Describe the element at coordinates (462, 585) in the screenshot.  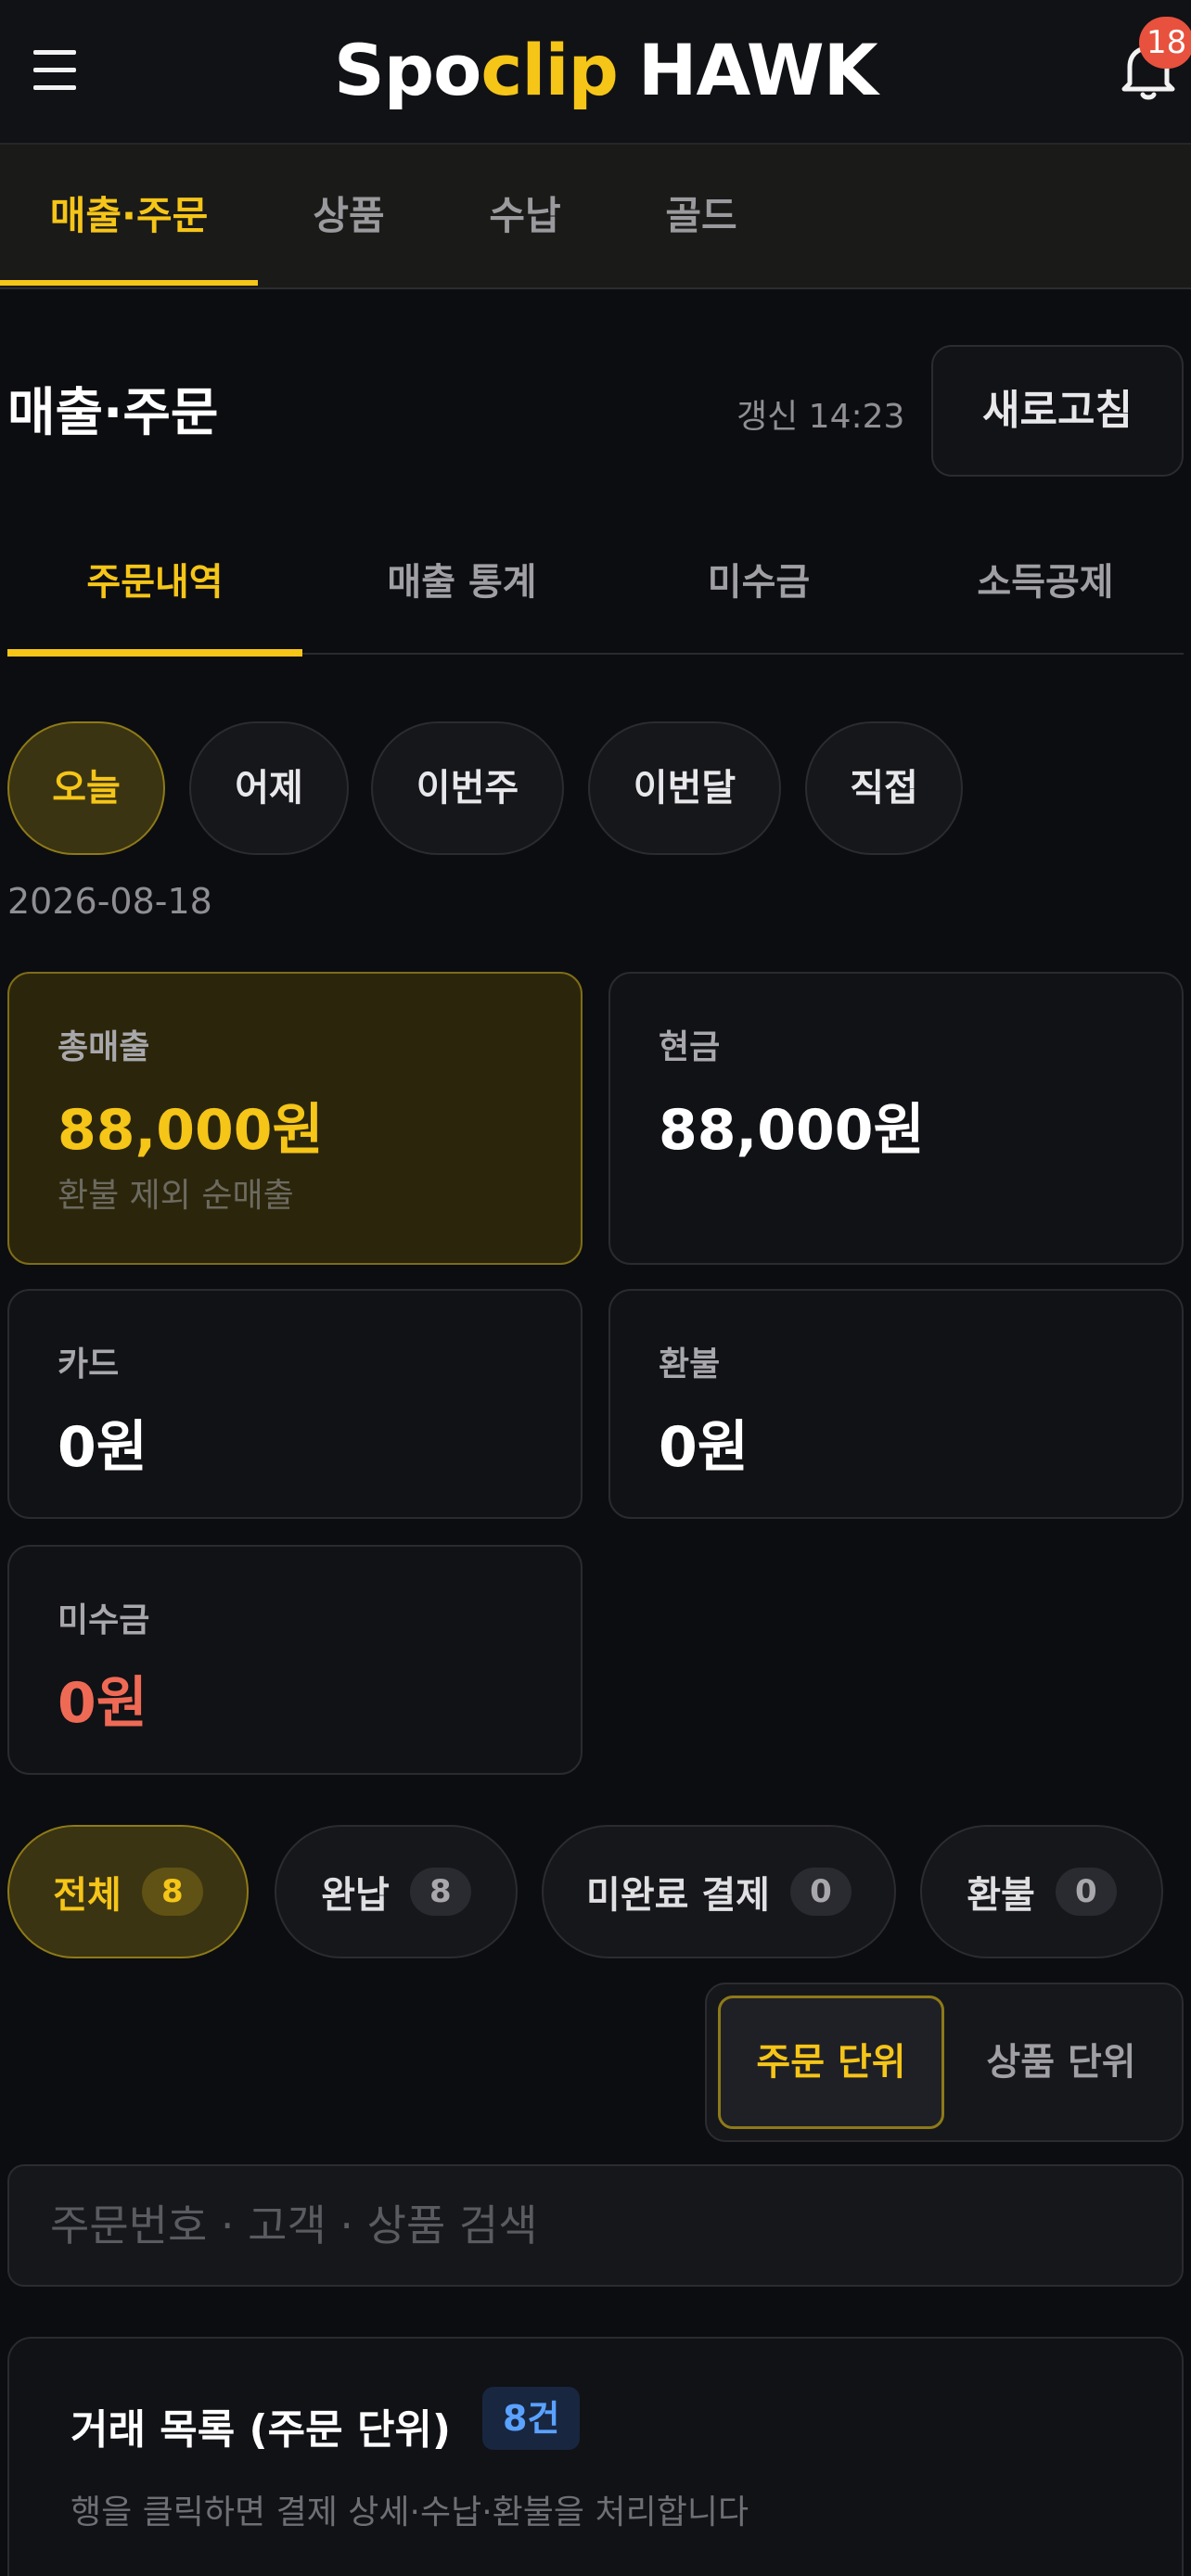
I see `tab-sales-stats: 매출 통계` at that location.